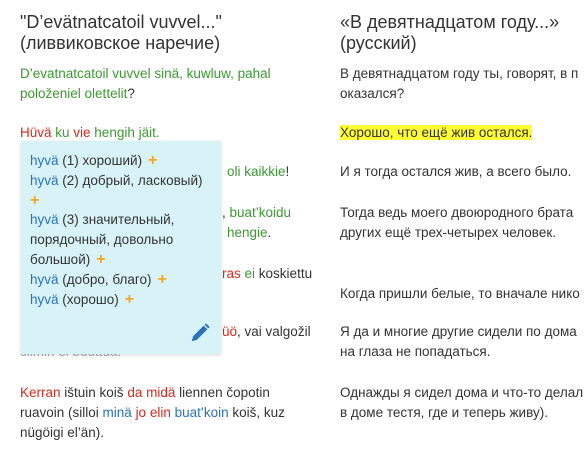  What do you see at coordinates (60, 259) in the screenshot?
I see `entry-gloss: большой)` at bounding box center [60, 259].